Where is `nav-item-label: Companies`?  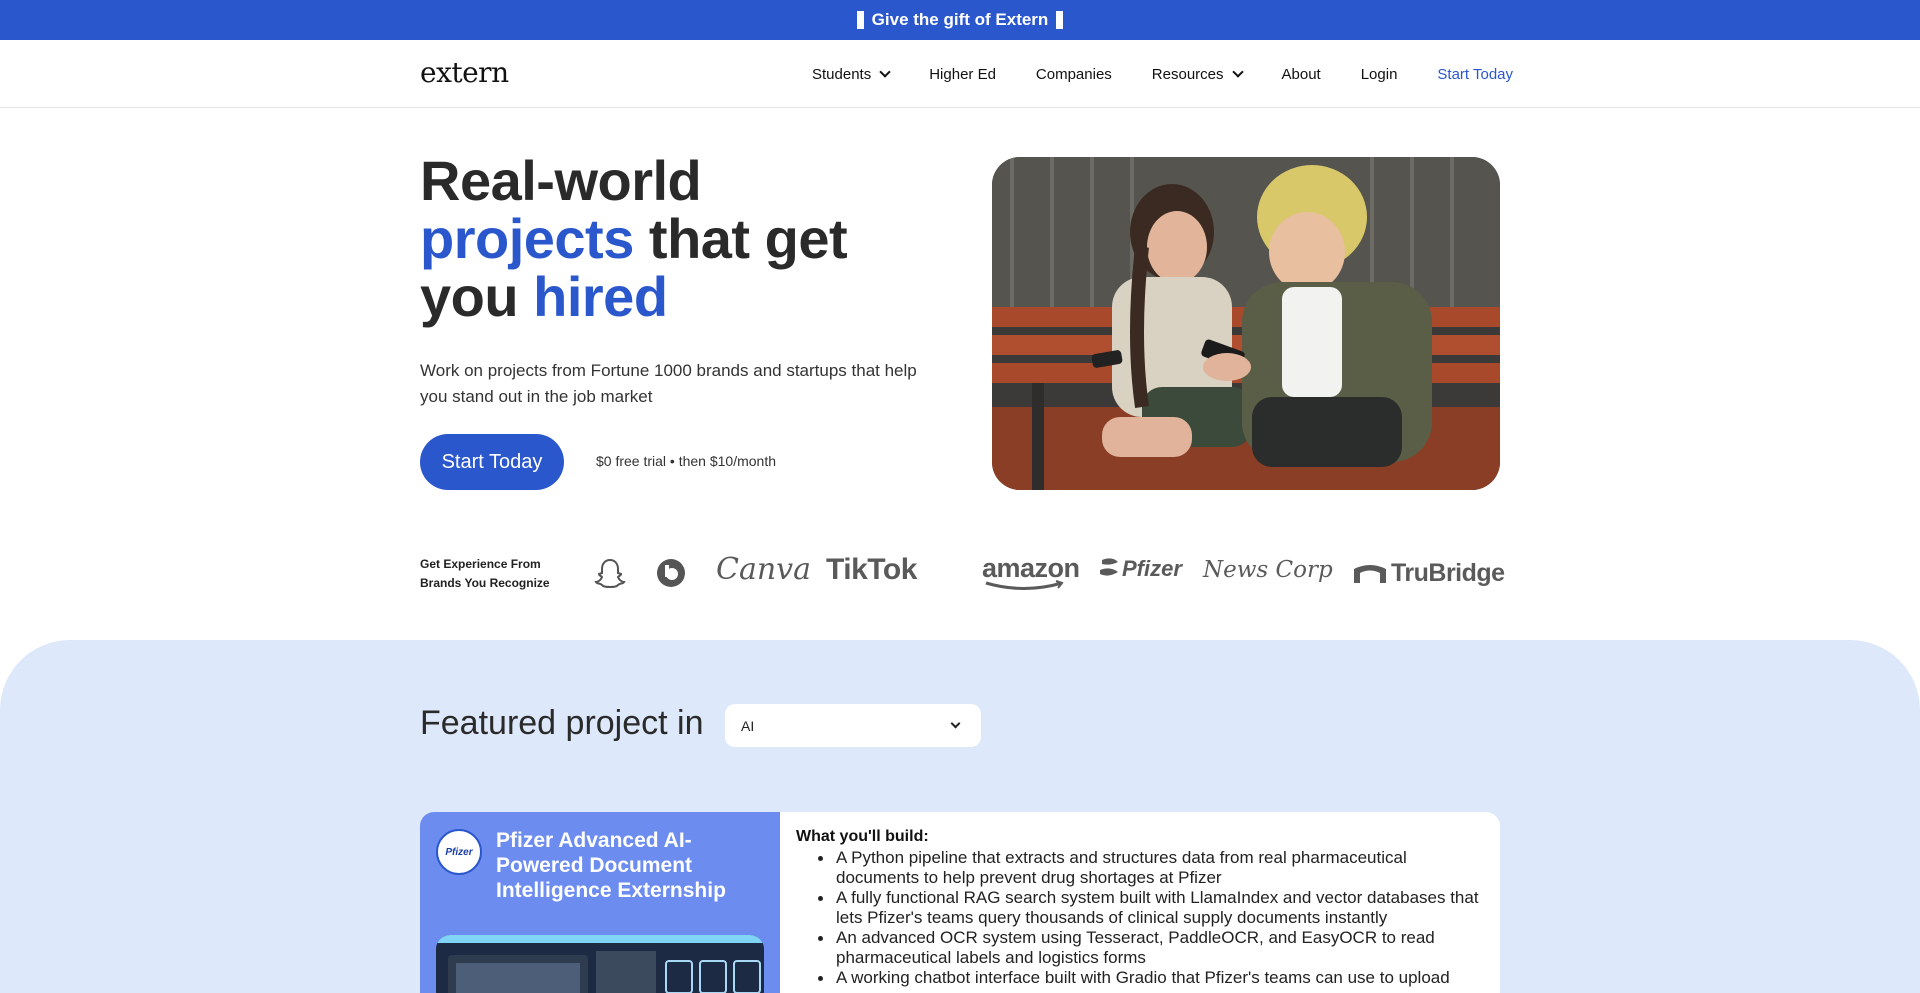
nav-item-label: Companies is located at coordinates (1073, 74).